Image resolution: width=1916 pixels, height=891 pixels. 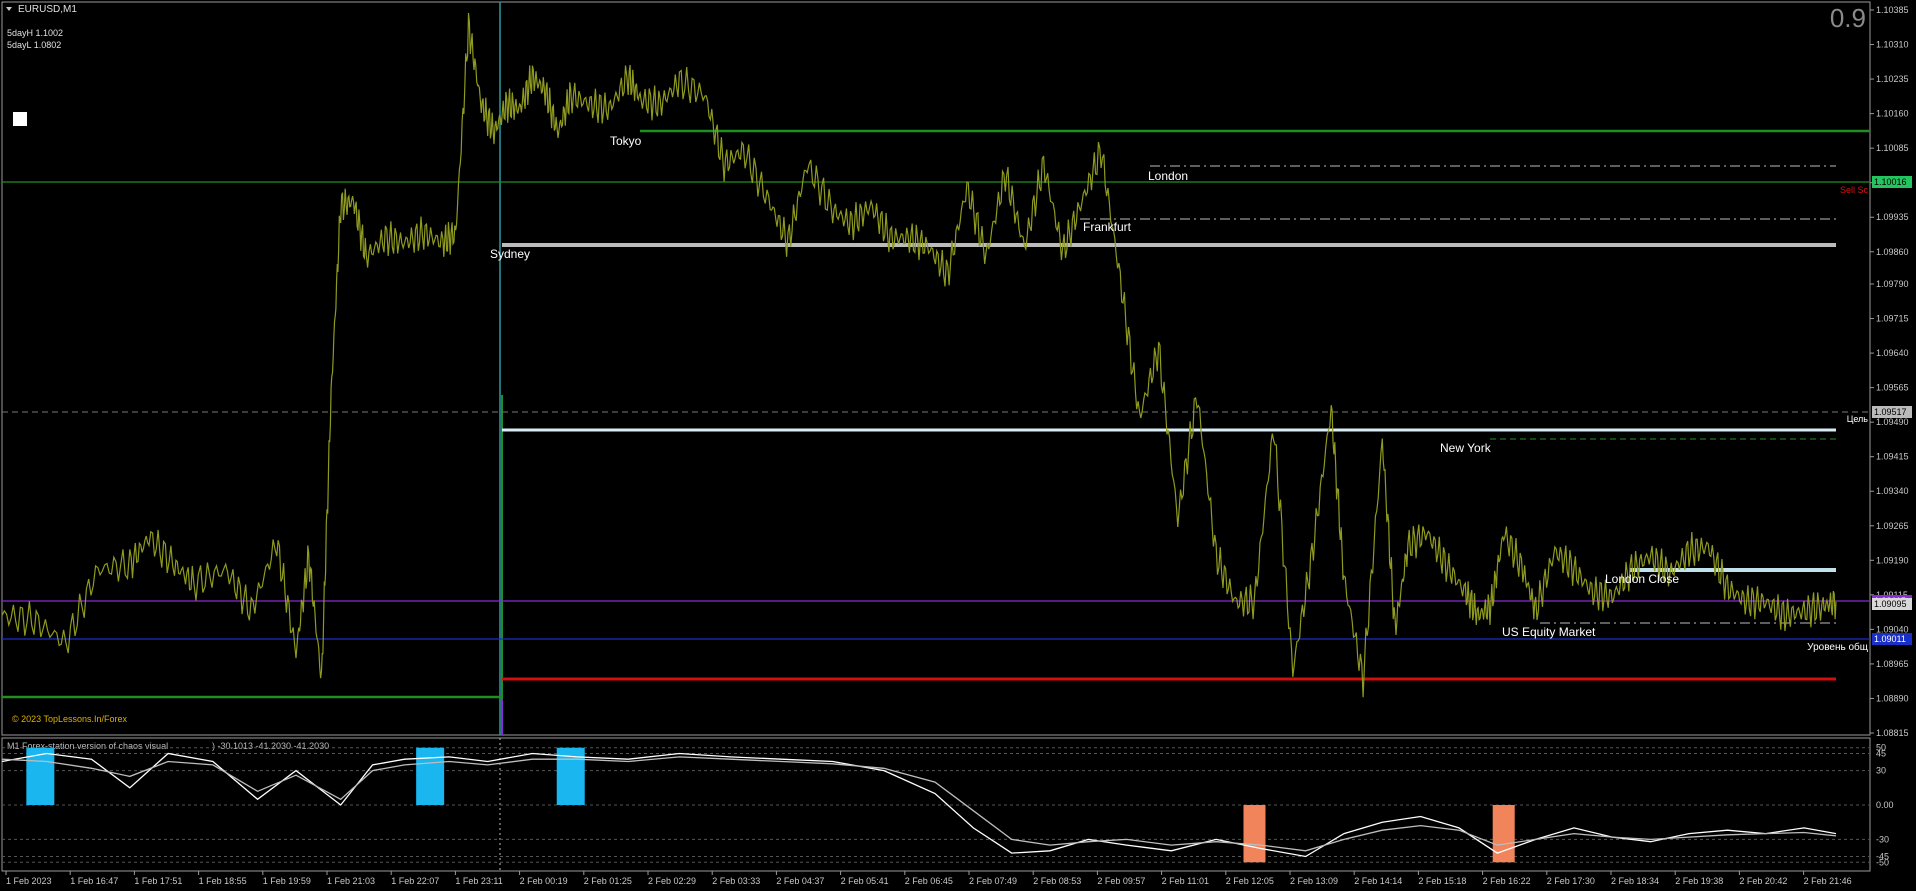 I want to click on five-day-low: 5dayL 1.0802, so click(x=34, y=45).